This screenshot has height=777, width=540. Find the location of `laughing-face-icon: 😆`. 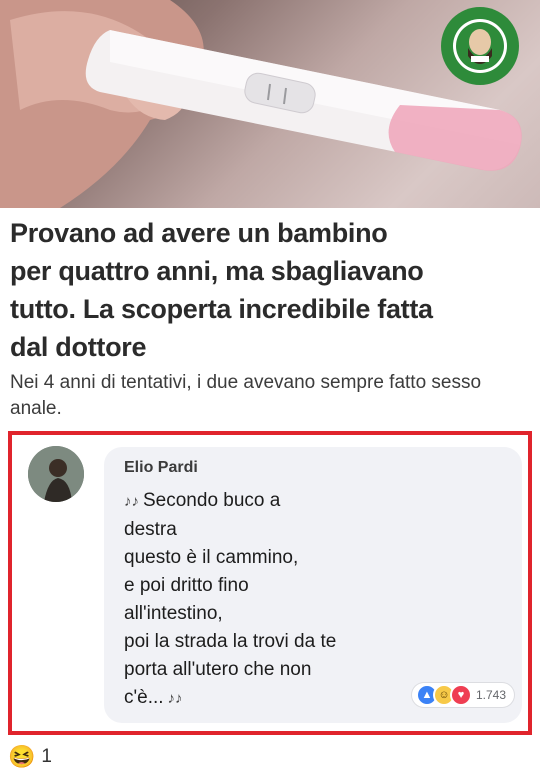

laughing-face-icon: 😆 is located at coordinates (22, 756).